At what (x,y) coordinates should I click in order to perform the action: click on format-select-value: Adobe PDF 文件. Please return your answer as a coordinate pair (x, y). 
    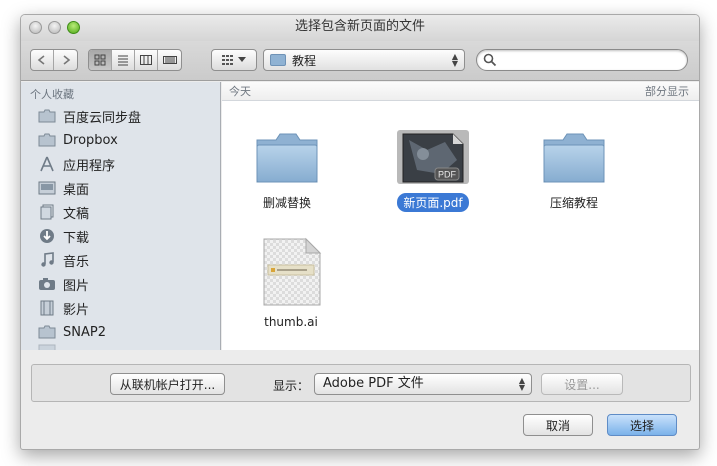
    Looking at the image, I should click on (373, 383).